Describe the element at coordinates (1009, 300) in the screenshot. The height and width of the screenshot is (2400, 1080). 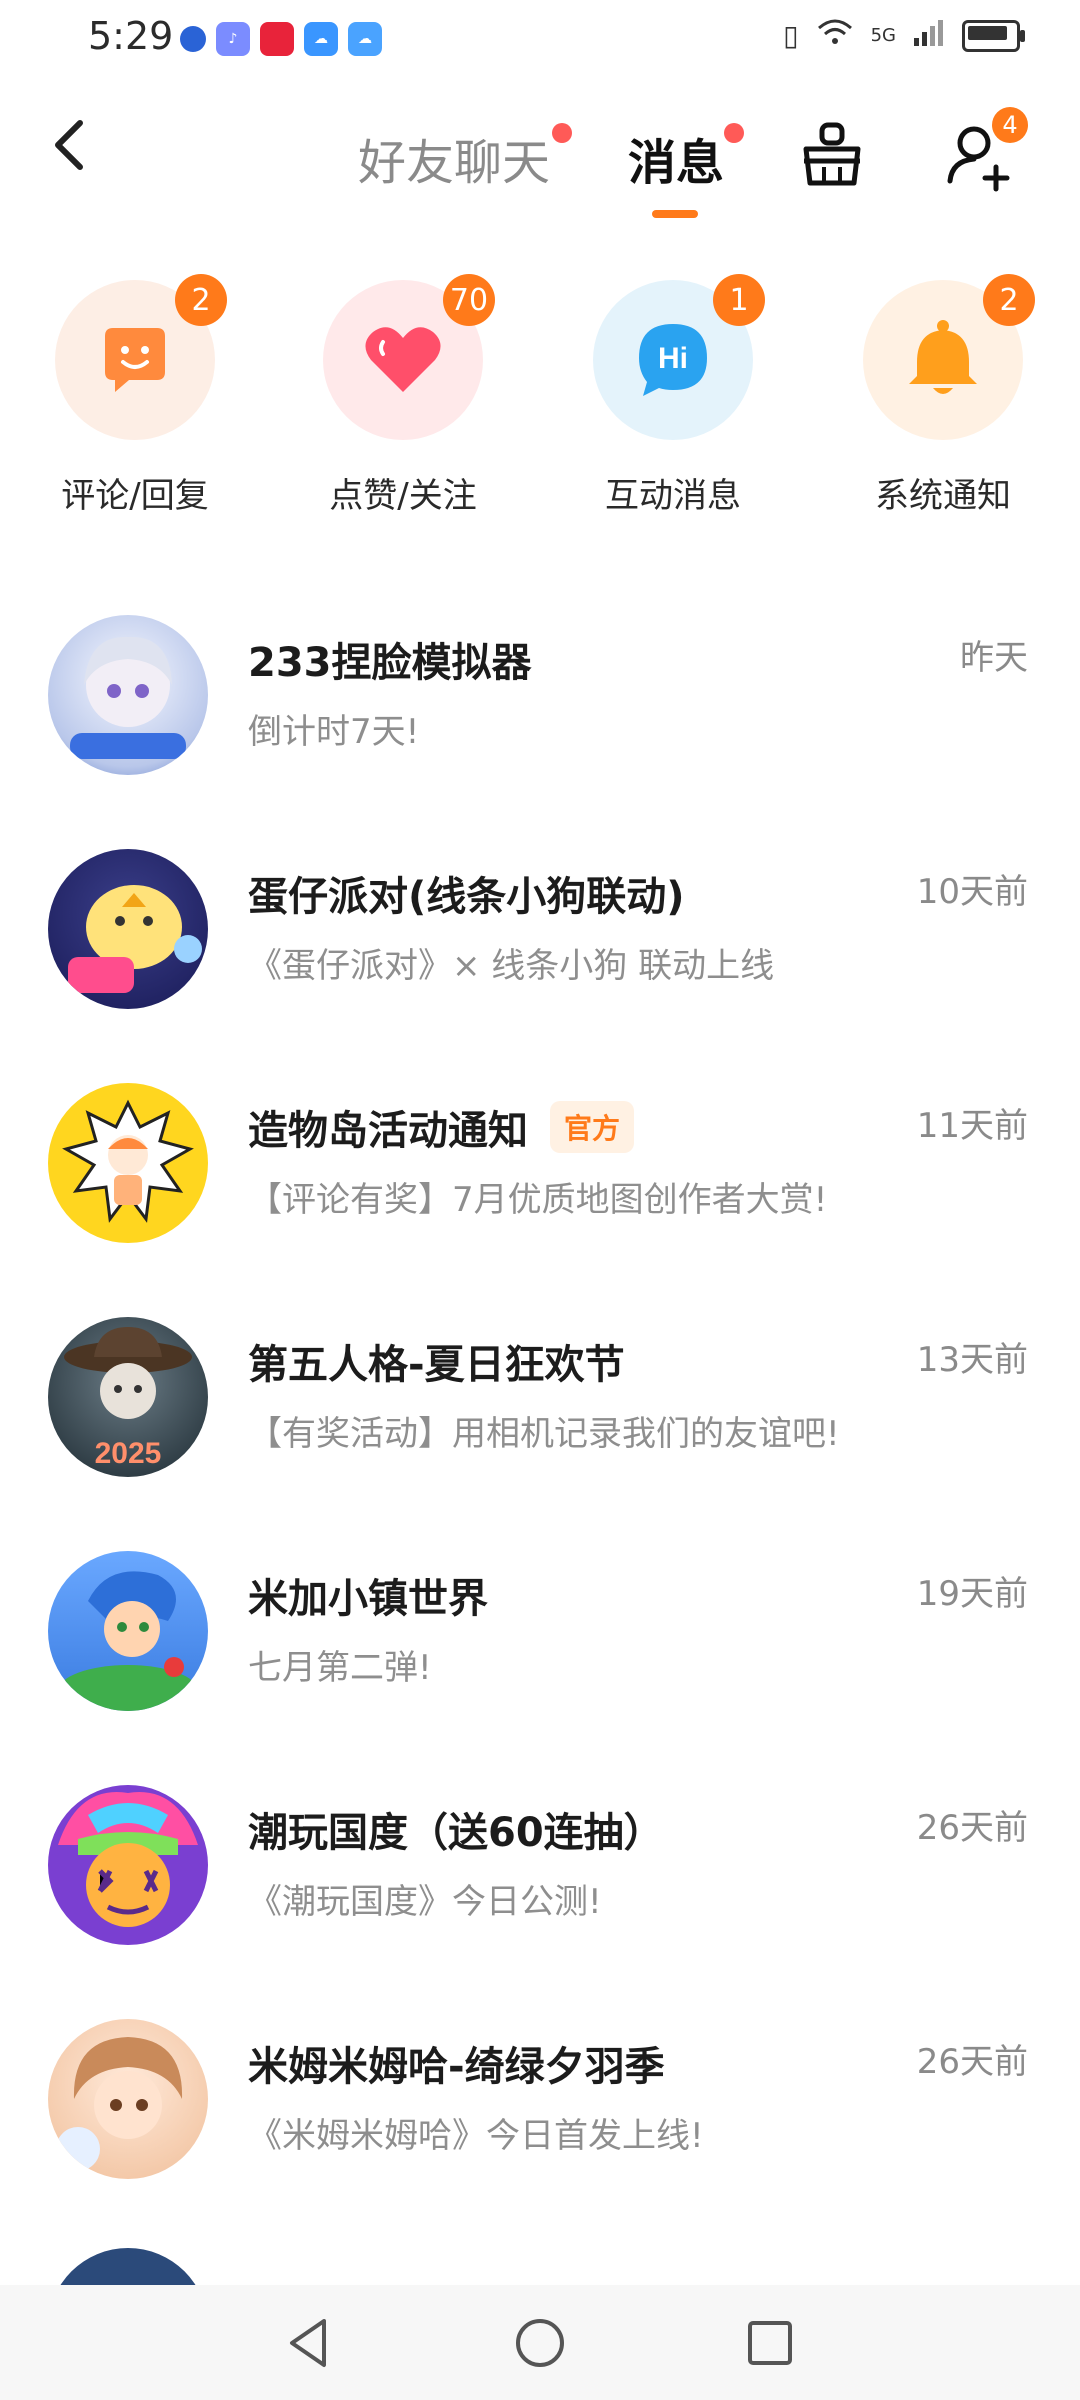
I see `category-system-badge: 2` at that location.